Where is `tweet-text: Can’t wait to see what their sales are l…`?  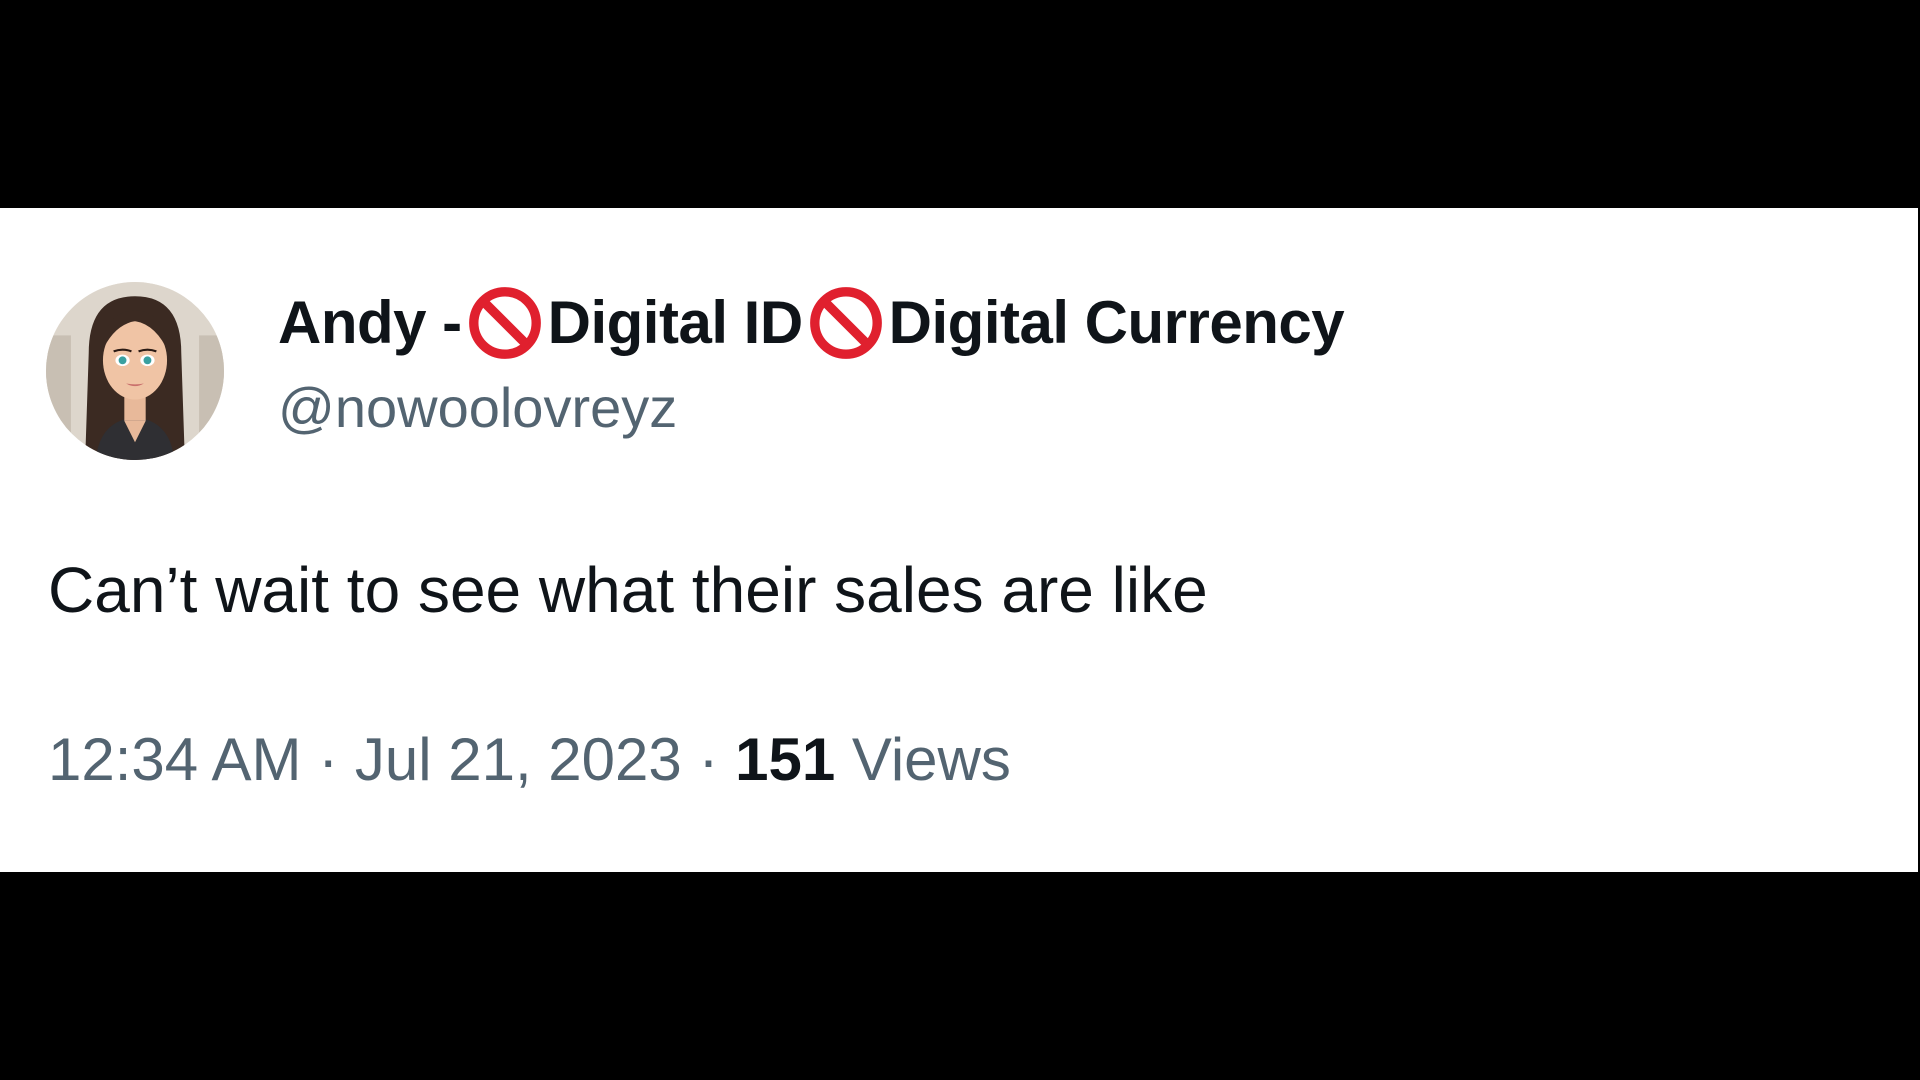 tweet-text: Can’t wait to see what their sales are l… is located at coordinates (628, 590).